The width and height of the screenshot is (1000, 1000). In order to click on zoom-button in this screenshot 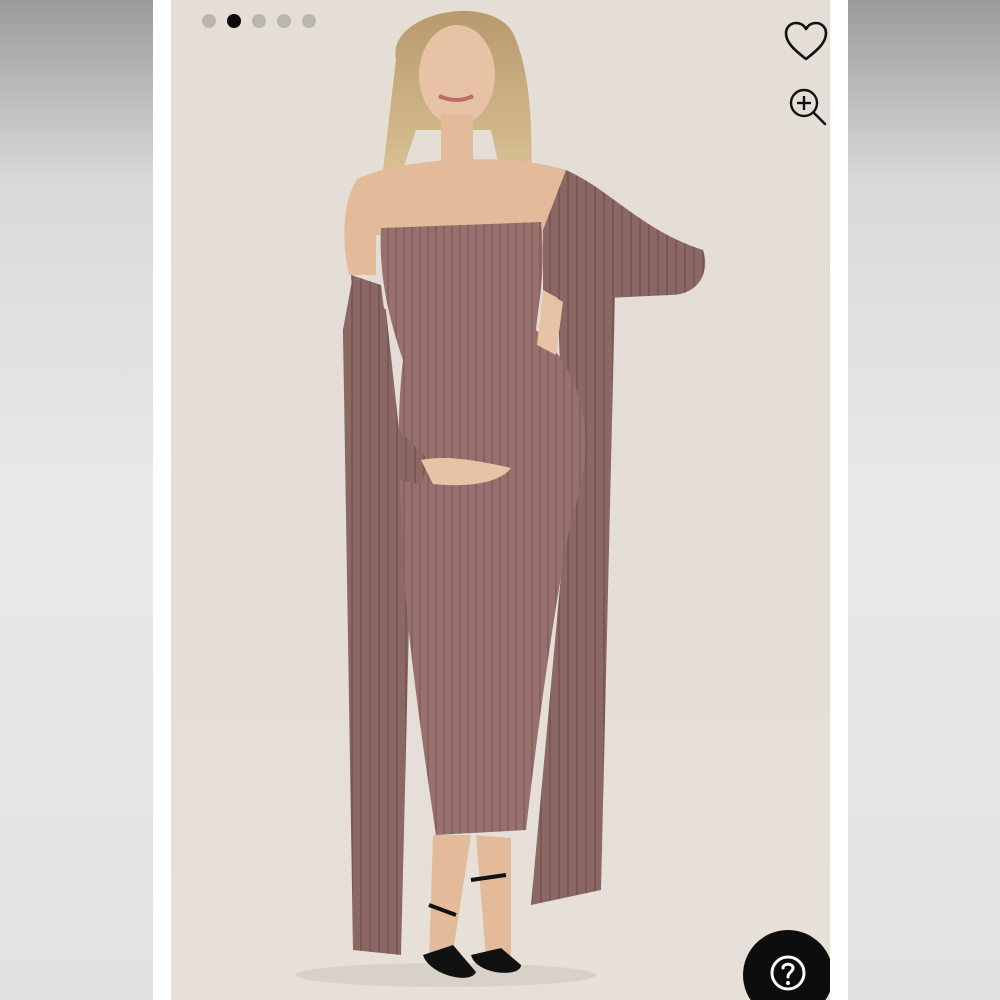, I will do `click(806, 110)`.